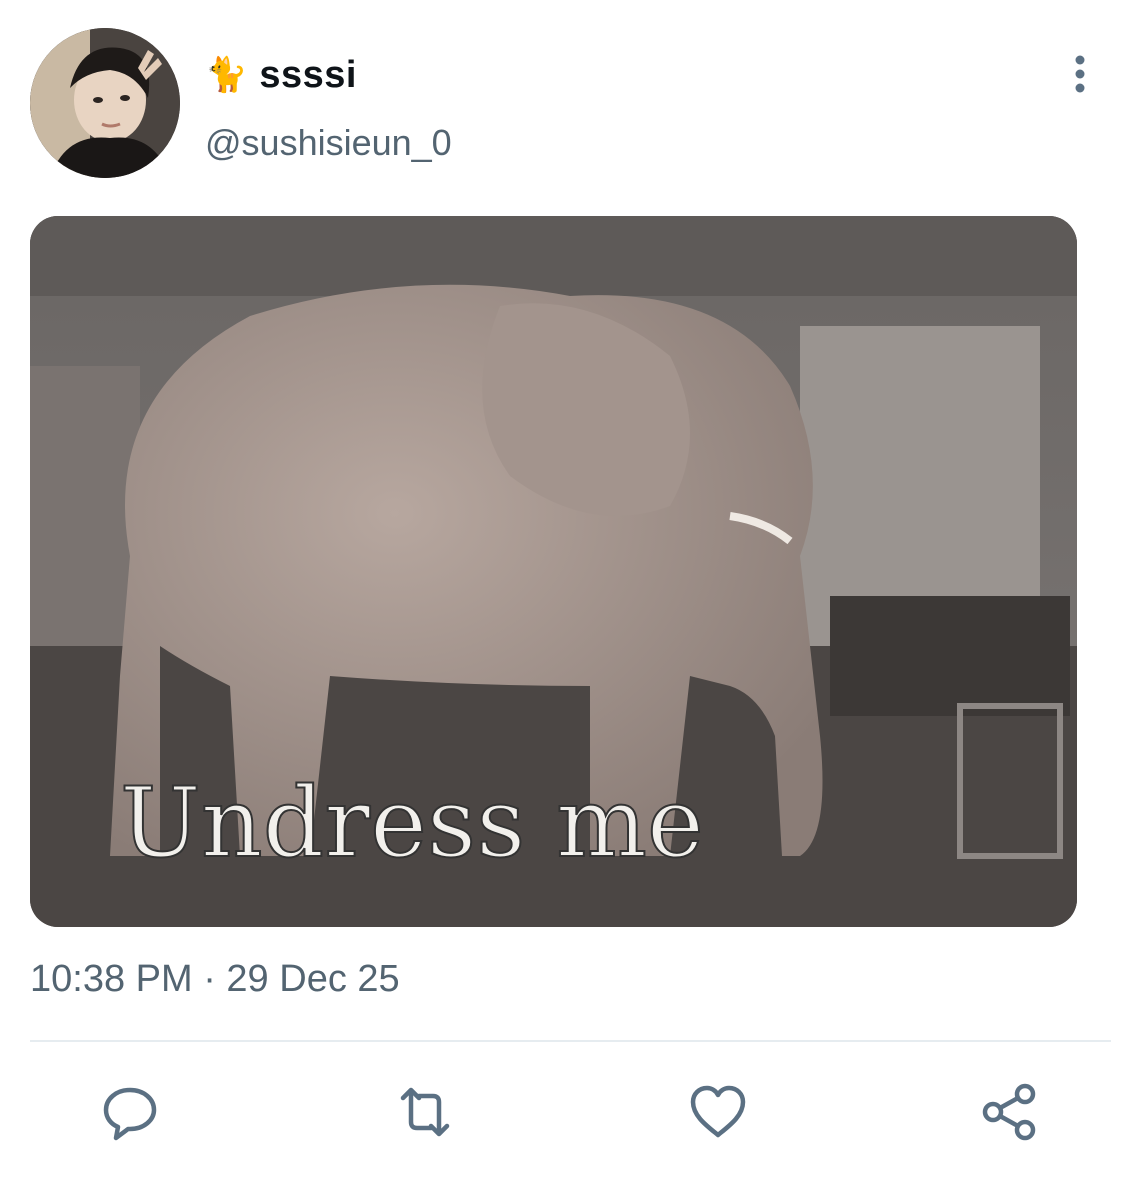 The width and height of the screenshot is (1141, 1200). I want to click on more-vertical-icon, so click(1080, 74).